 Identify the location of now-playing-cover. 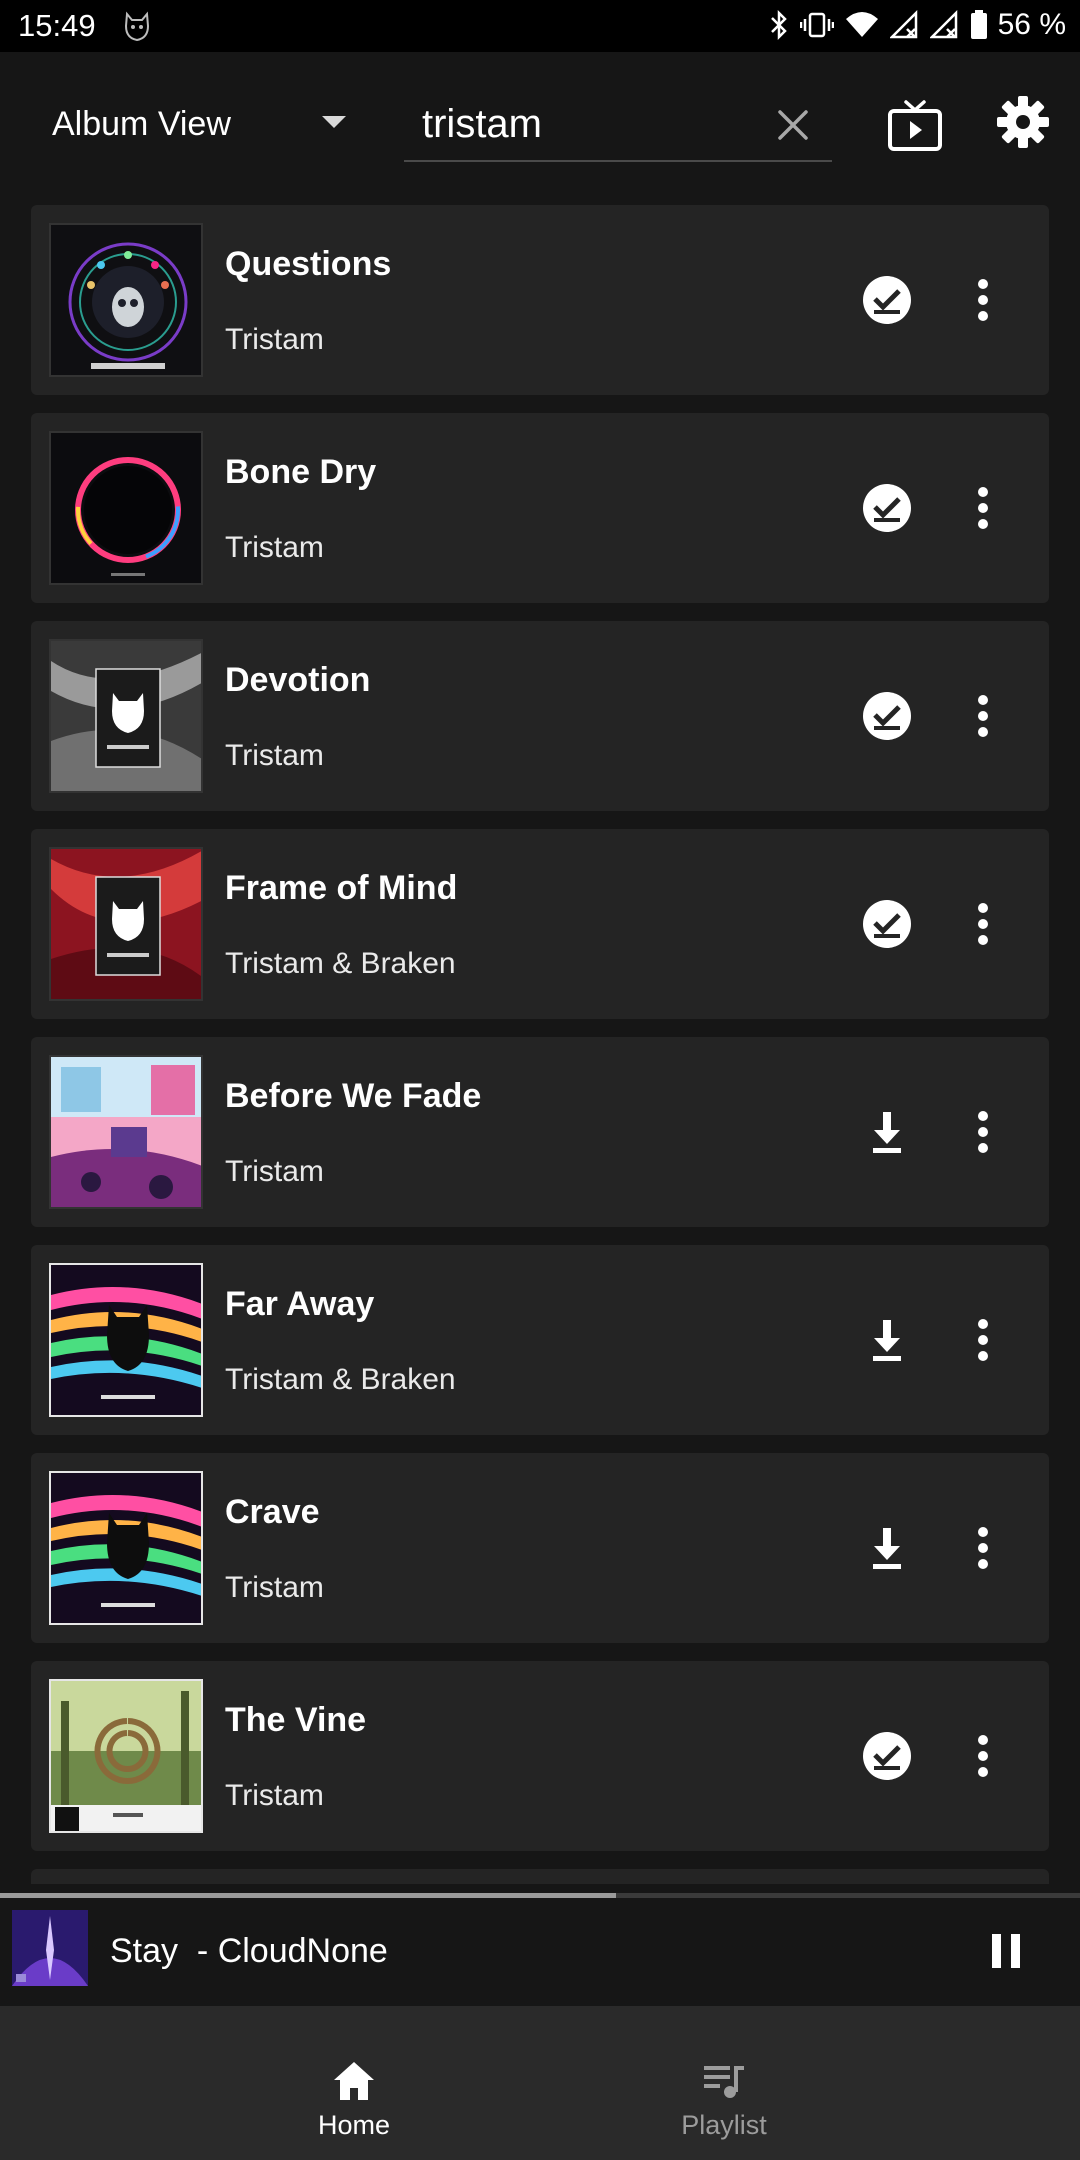
(50, 1948).